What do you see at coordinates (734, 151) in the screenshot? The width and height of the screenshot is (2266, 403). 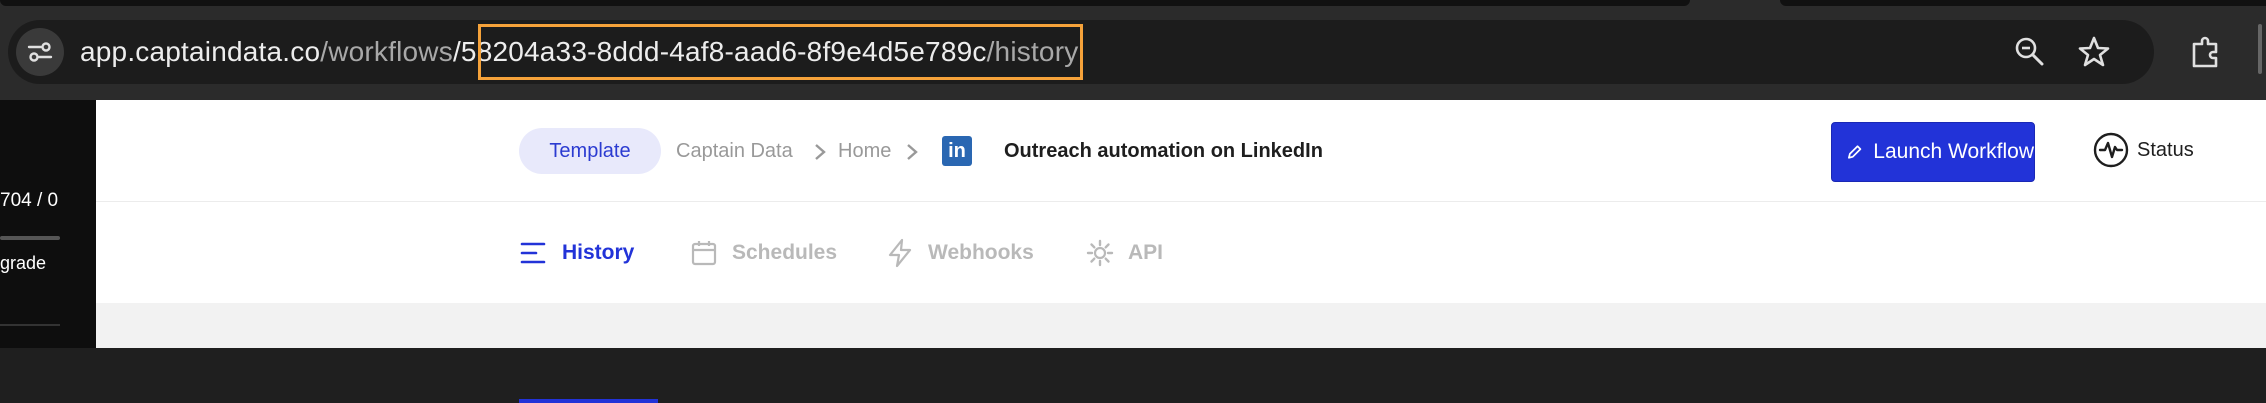 I see `breadcrumb-captain-data: Captain Data` at bounding box center [734, 151].